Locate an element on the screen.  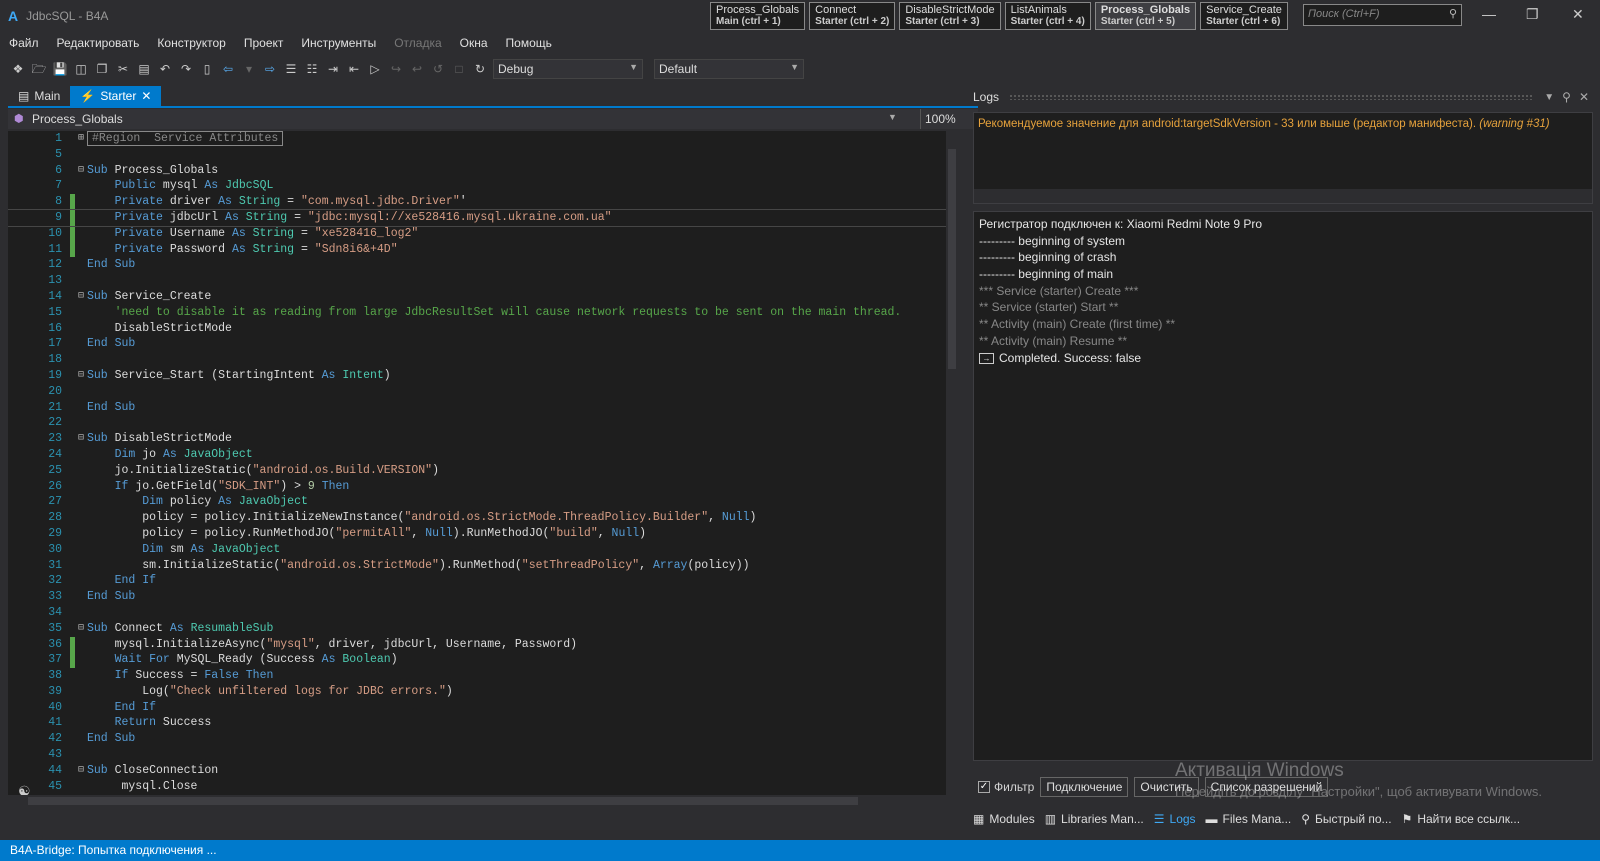
code-line: 6 ⊟ Sub Process_Globals is located at coordinates (478, 171).